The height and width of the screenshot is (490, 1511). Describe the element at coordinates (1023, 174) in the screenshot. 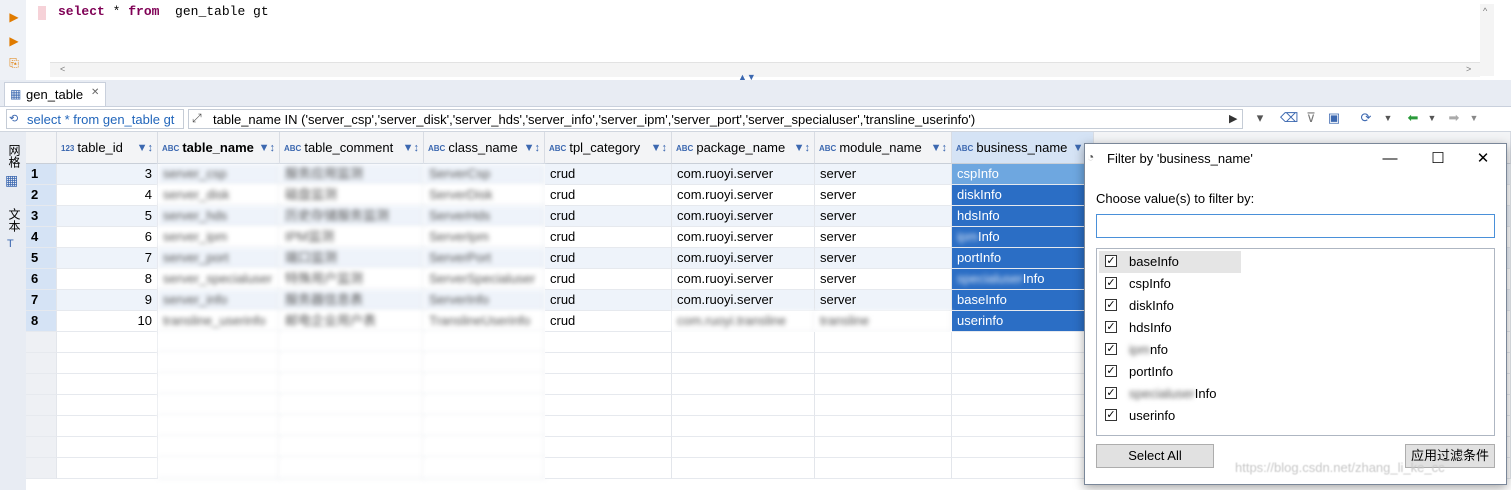

I see `cell-business-name: cspInfo` at that location.